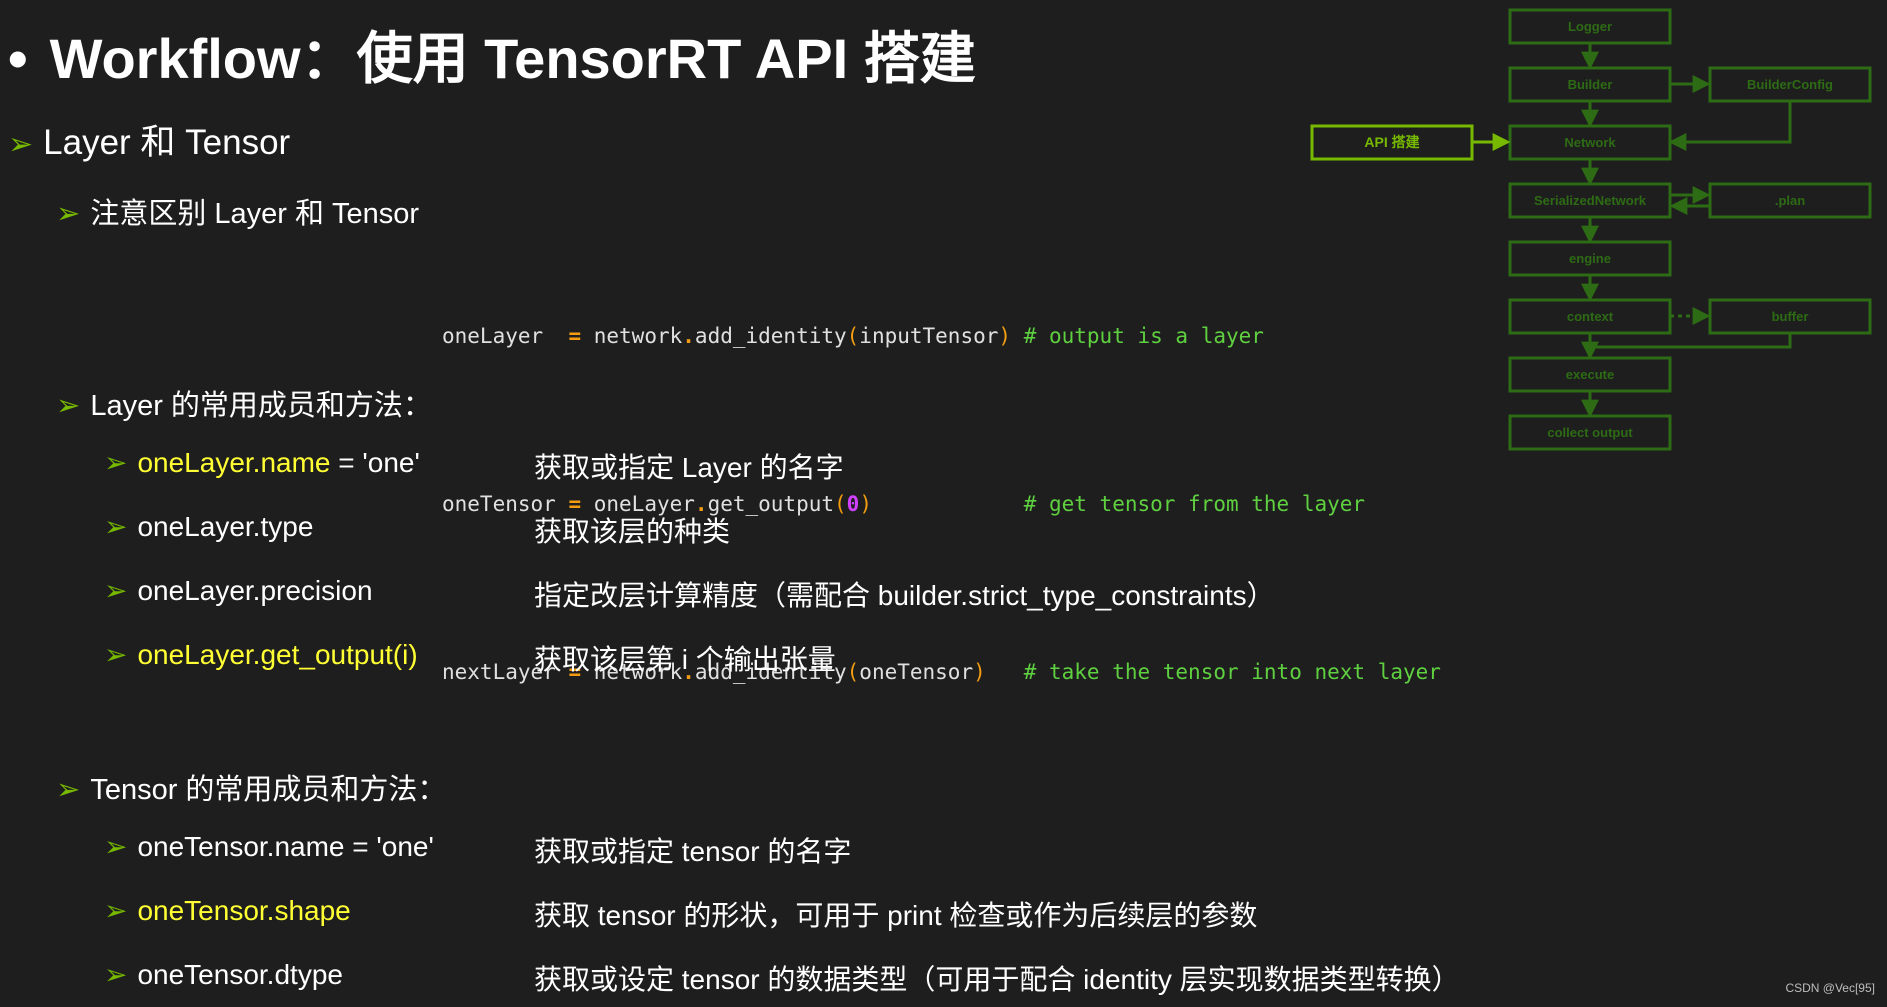 The image size is (1887, 1007). I want to click on list-item: ➢ oneLayer.get_output(i), so click(261, 654).